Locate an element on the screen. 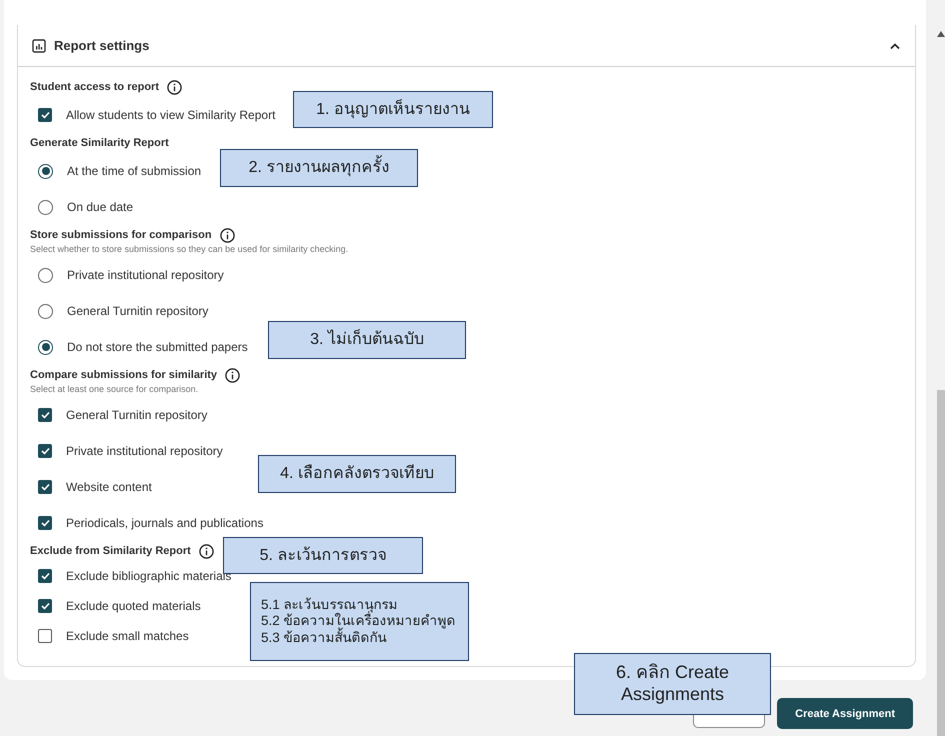 The width and height of the screenshot is (945, 736). option-label: Website content is located at coordinates (109, 487).